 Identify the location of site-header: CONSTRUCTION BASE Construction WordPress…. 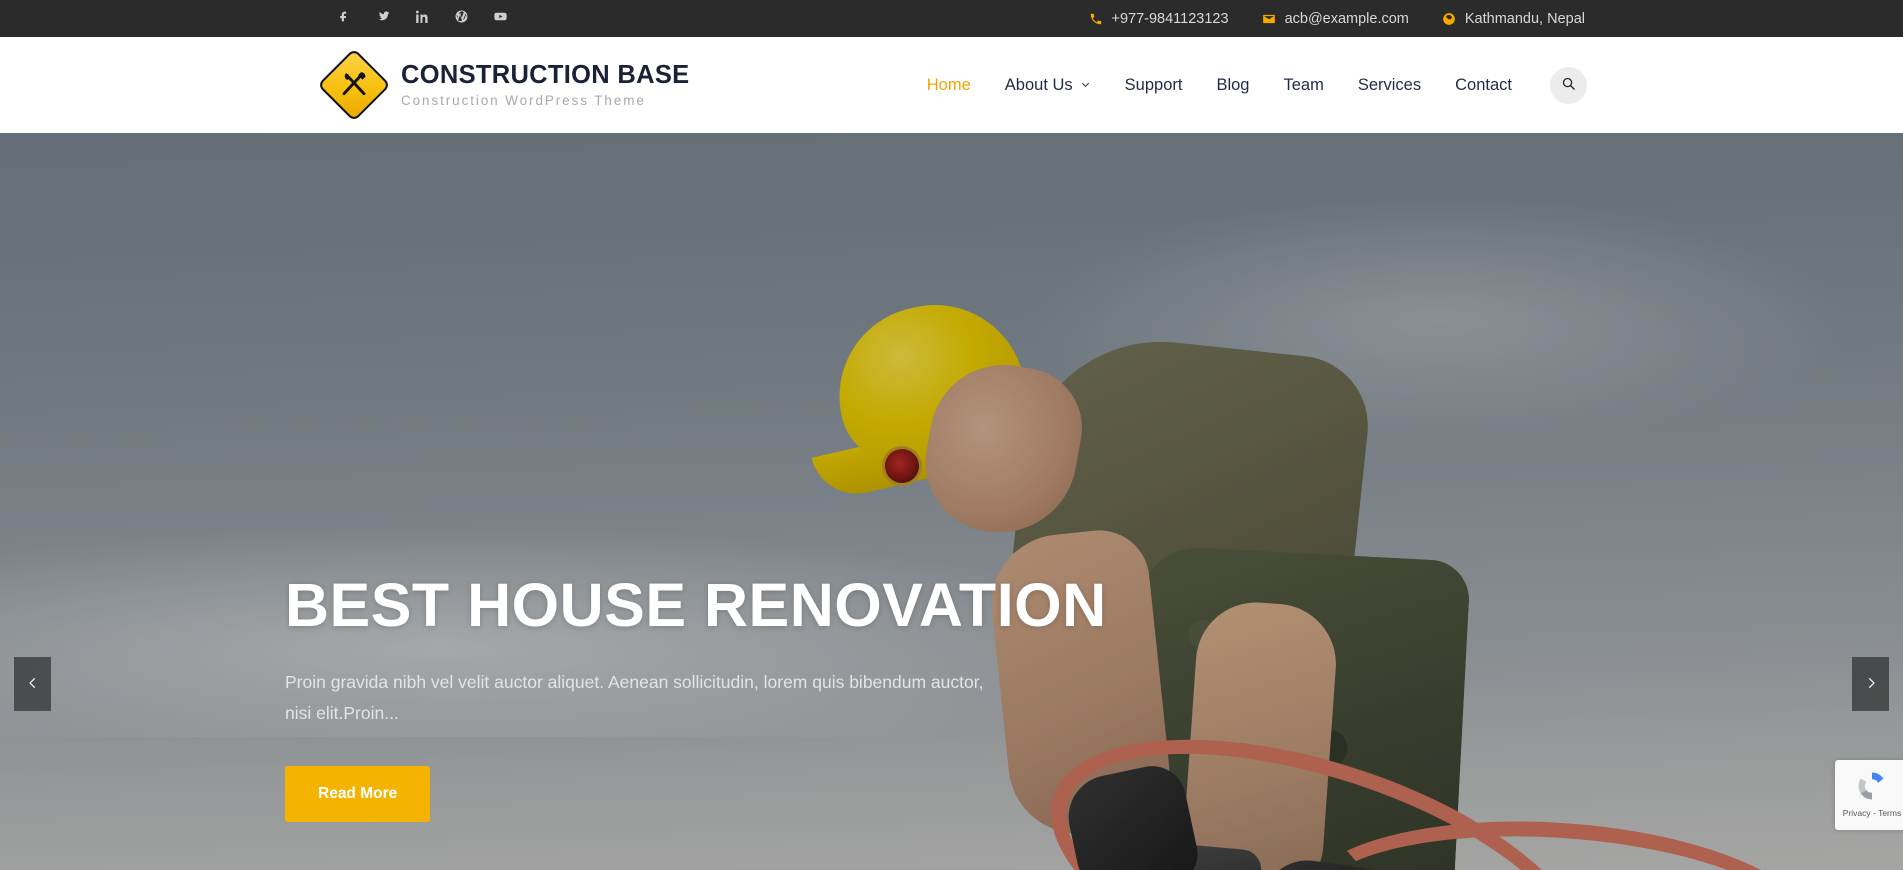
(951, 85).